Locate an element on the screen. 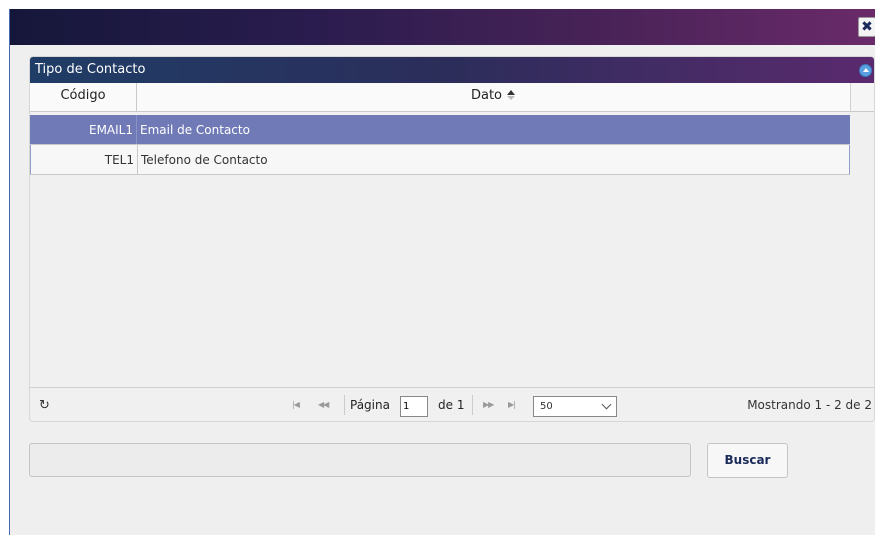  grid-caption: Tipo de Contacto is located at coordinates (452, 70).